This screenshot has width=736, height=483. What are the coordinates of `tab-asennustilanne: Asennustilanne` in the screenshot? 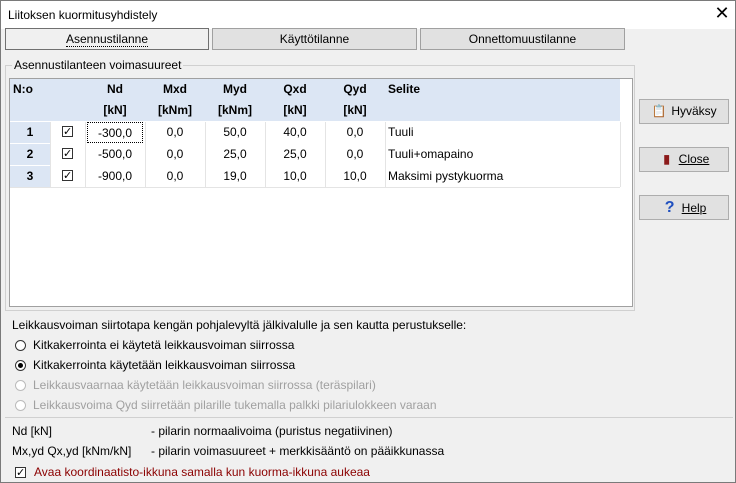 It's located at (107, 39).